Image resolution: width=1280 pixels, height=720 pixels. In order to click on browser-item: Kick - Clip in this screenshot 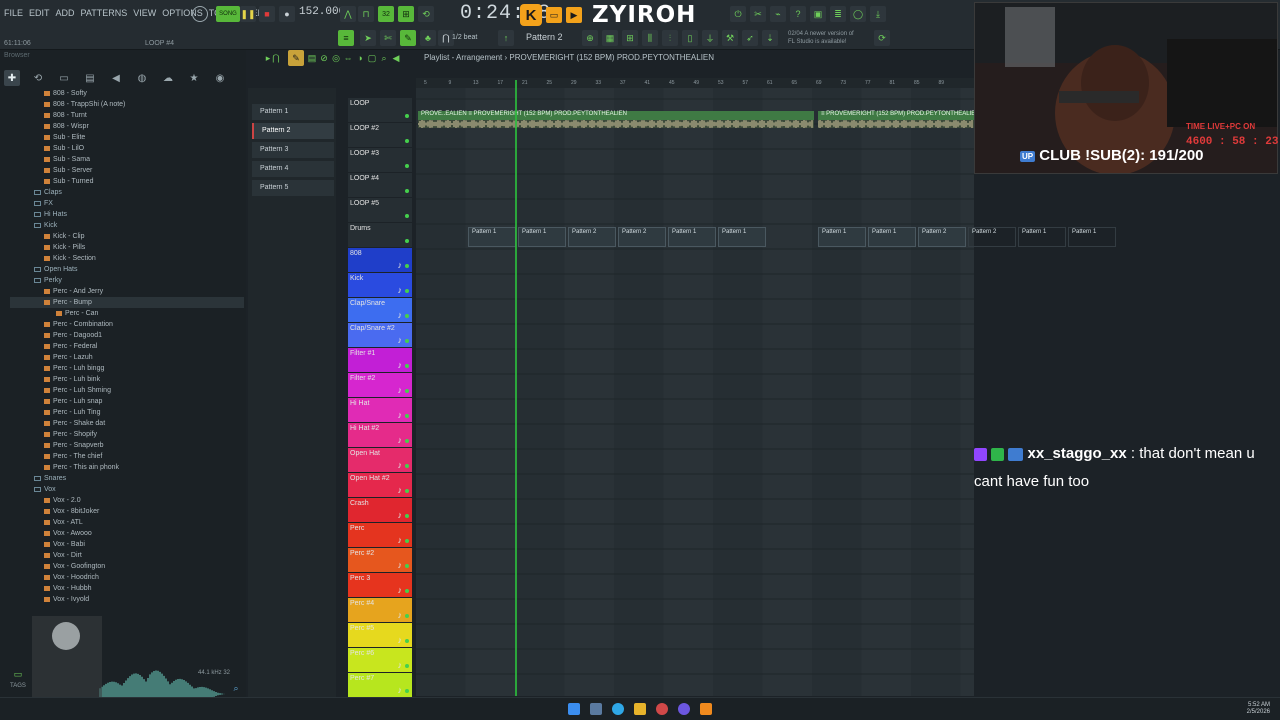, I will do `click(64, 236)`.